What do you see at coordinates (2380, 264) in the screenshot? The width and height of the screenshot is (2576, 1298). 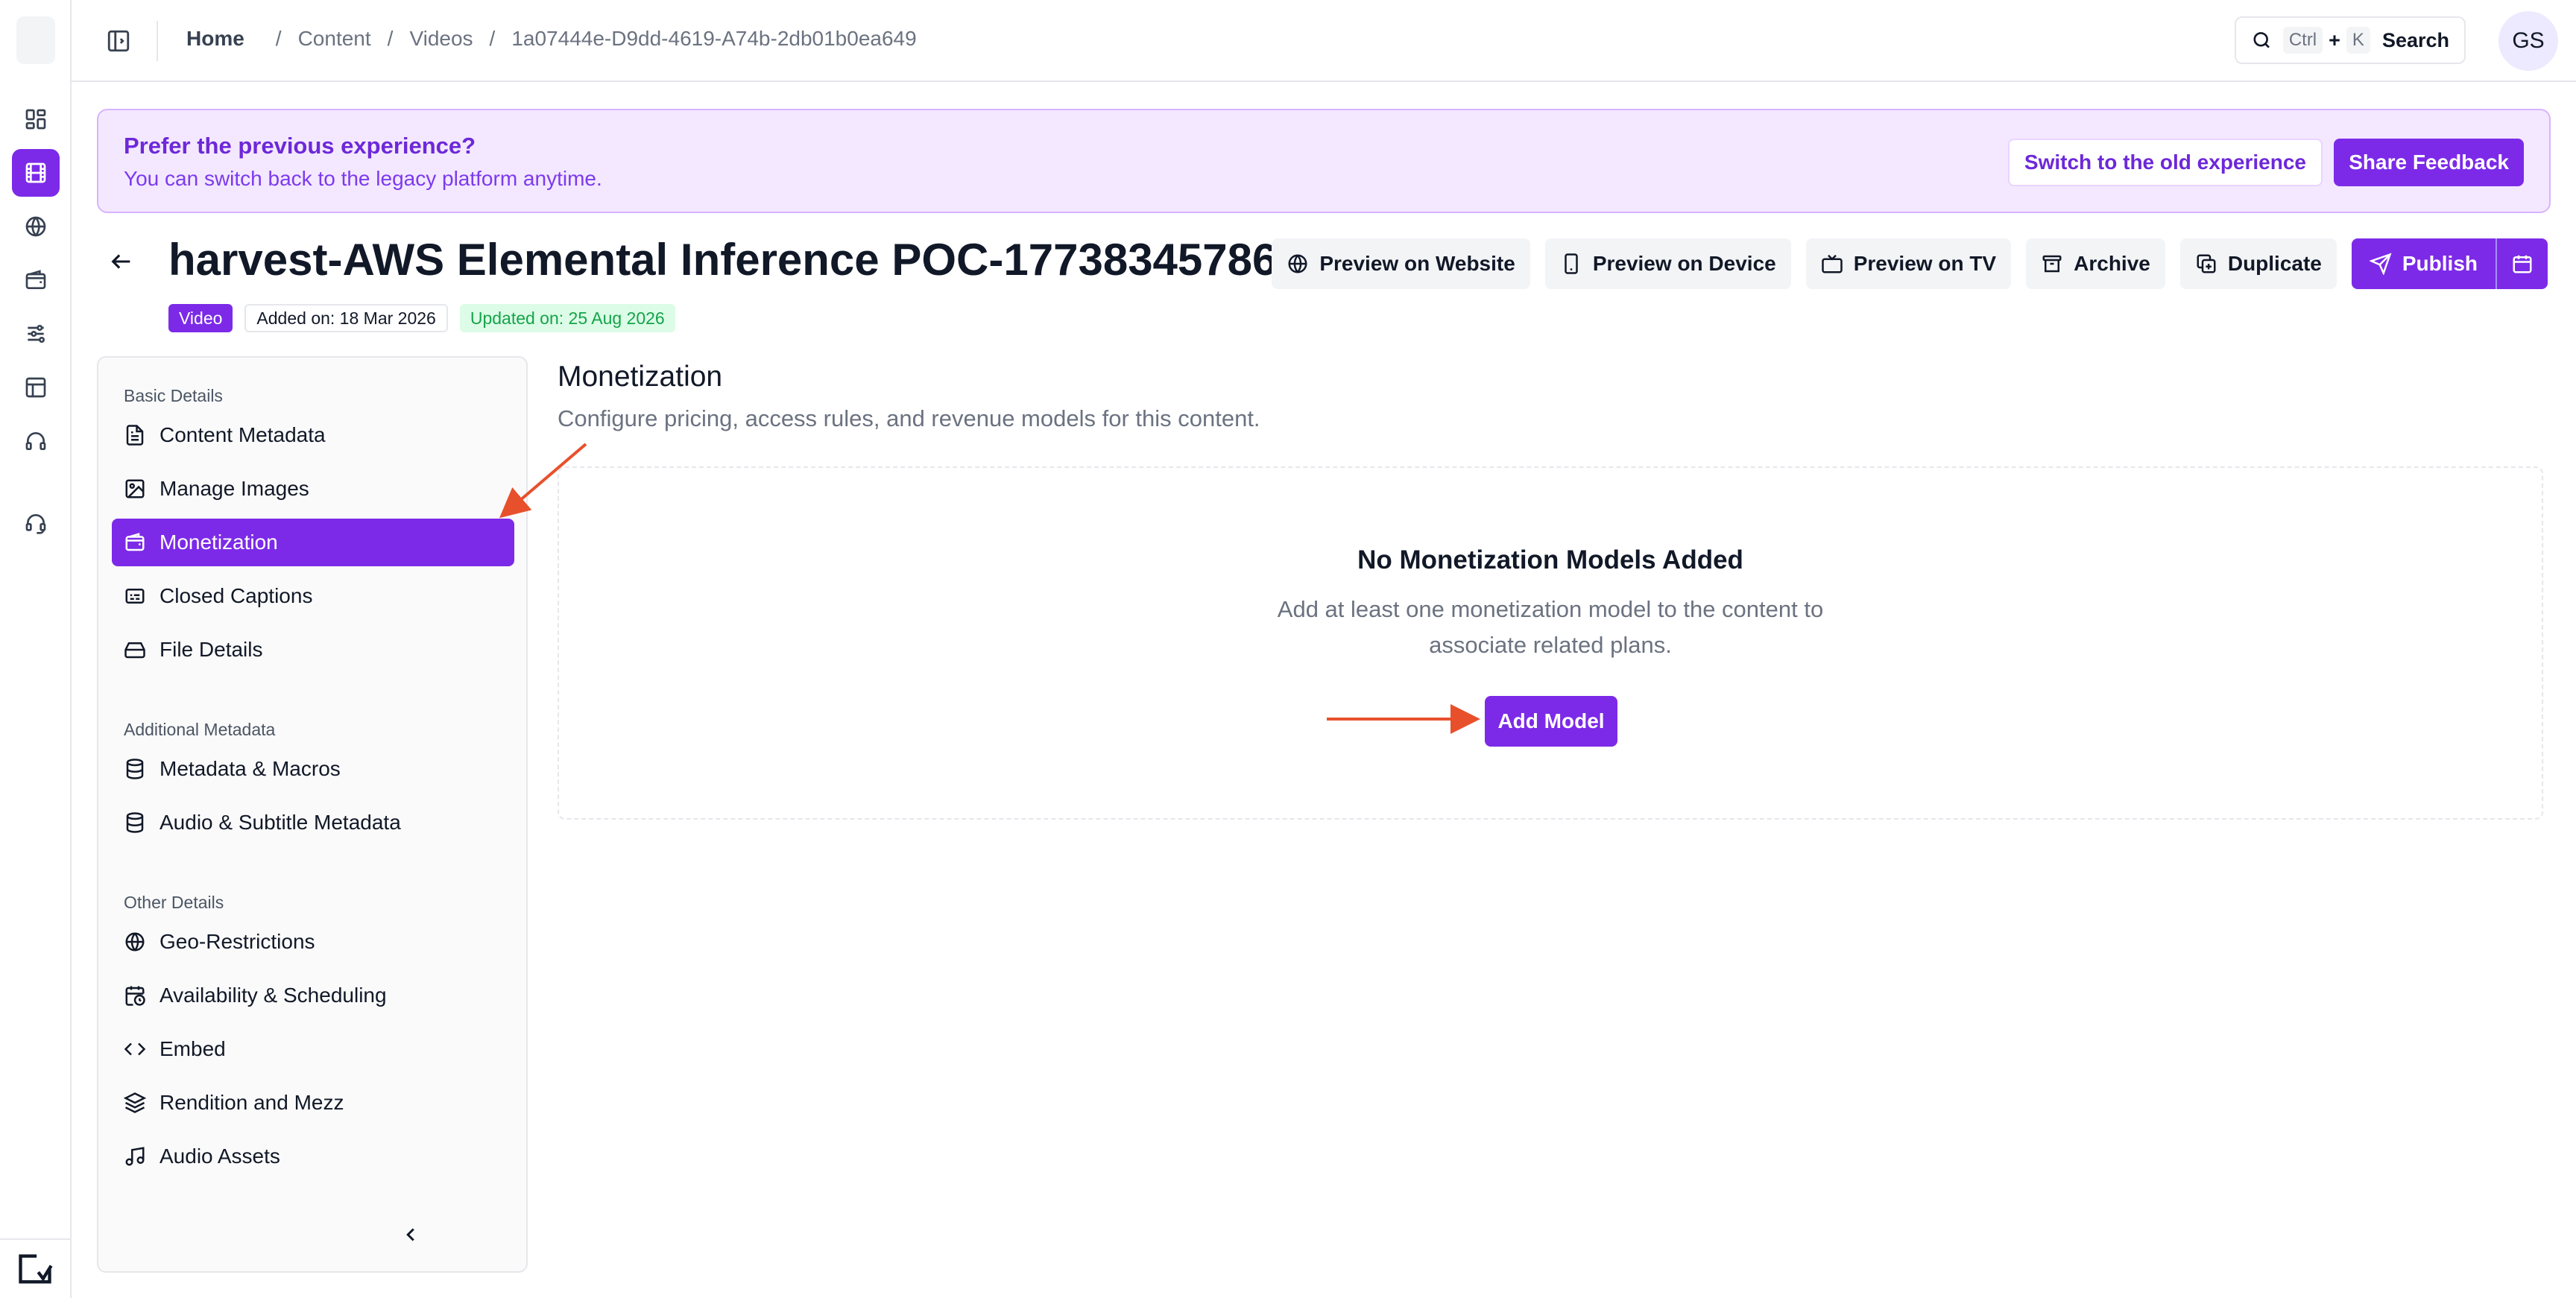 I see `send-icon` at bounding box center [2380, 264].